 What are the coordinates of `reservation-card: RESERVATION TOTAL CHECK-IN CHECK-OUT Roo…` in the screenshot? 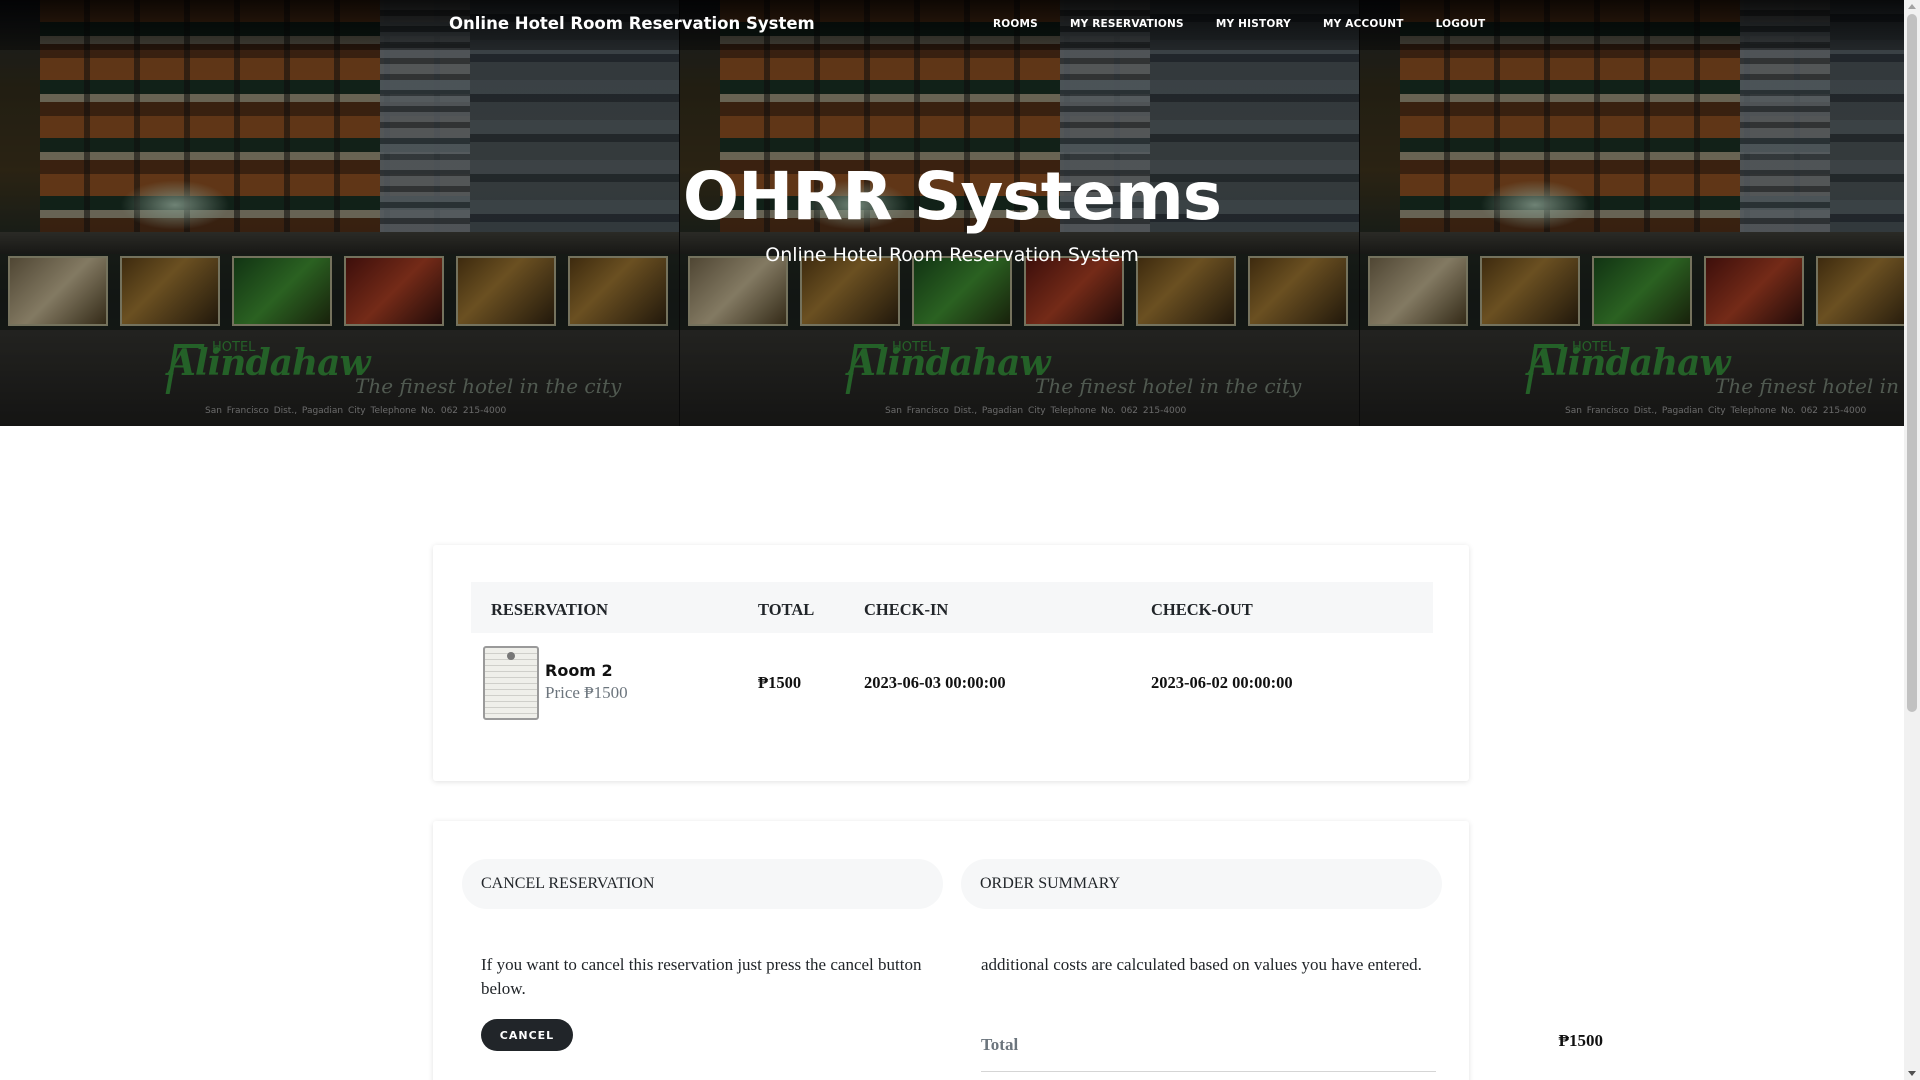 It's located at (951, 663).